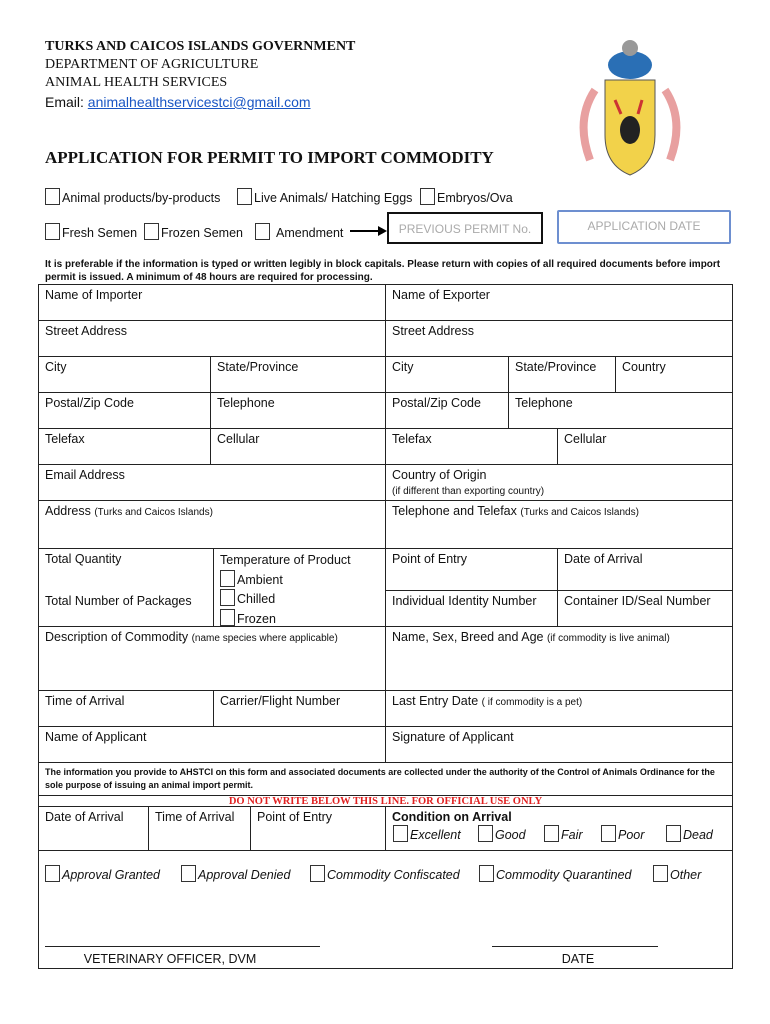 Image resolution: width=770 pixels, height=1024 pixels. Describe the element at coordinates (368, 231) in the screenshot. I see `arrow-right-icon` at that location.